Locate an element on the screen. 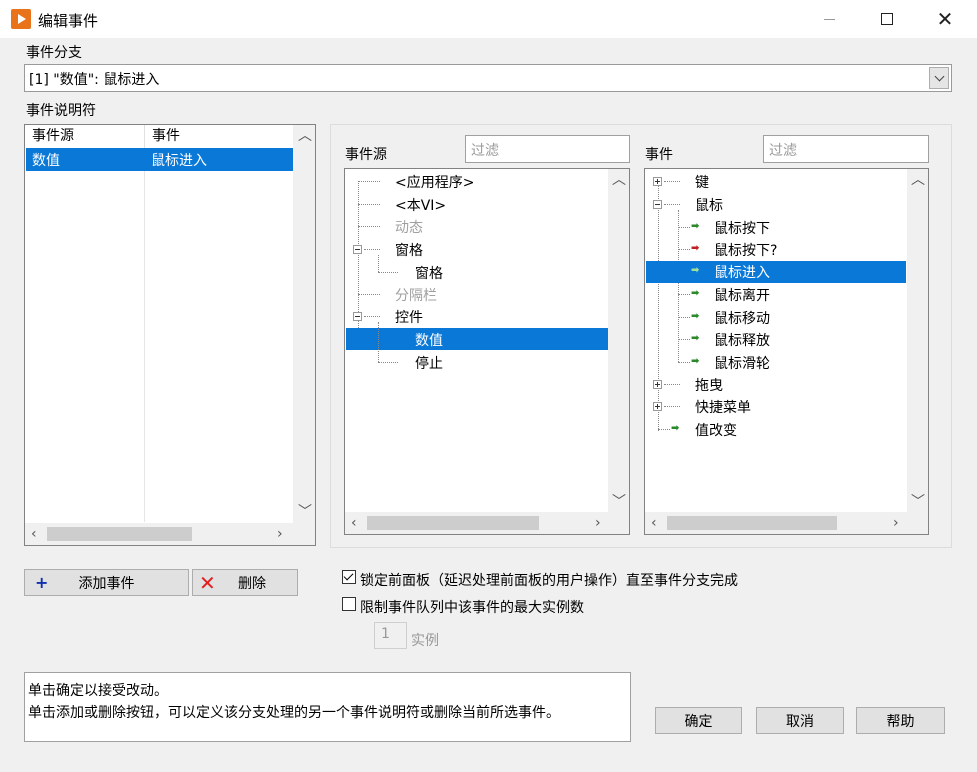  tree-item: 鼠标按下? is located at coordinates (745, 250).